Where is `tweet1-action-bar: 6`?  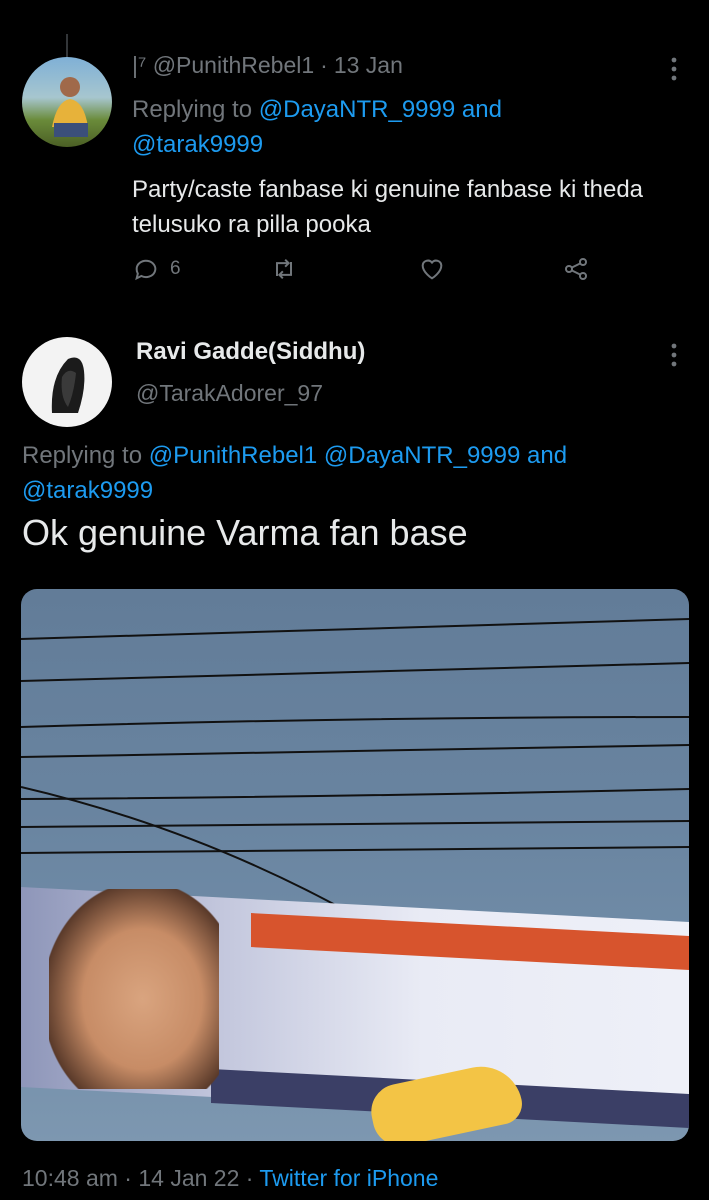 tweet1-action-bar: 6 is located at coordinates (367, 272).